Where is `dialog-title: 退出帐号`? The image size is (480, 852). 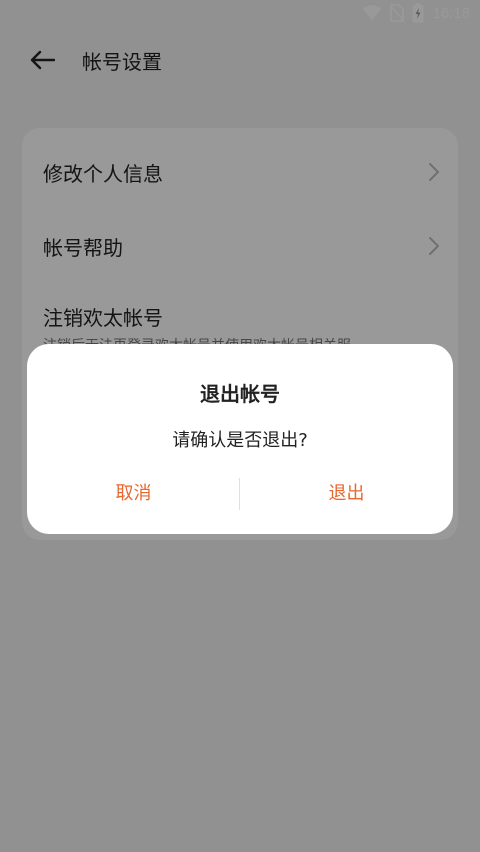 dialog-title: 退出帐号 is located at coordinates (240, 394).